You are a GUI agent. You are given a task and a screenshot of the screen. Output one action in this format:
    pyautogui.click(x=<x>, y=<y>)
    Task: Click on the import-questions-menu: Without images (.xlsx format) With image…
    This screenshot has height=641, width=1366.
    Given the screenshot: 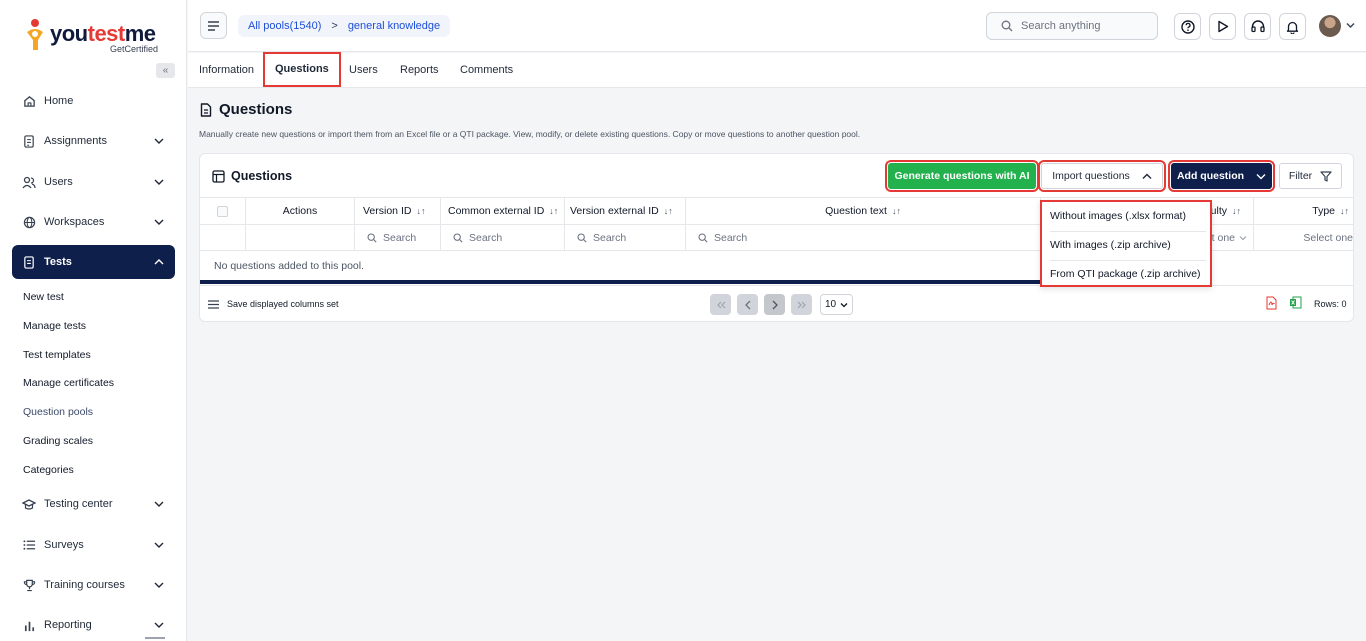 What is the action you would take?
    pyautogui.click(x=1126, y=243)
    